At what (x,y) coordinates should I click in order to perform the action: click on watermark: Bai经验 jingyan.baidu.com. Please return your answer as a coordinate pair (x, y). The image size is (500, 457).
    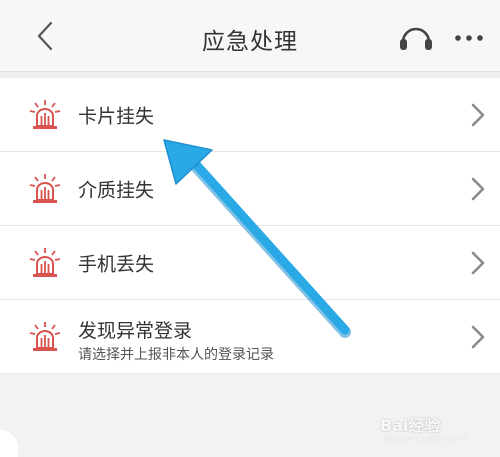
    Looking at the image, I should click on (435, 427).